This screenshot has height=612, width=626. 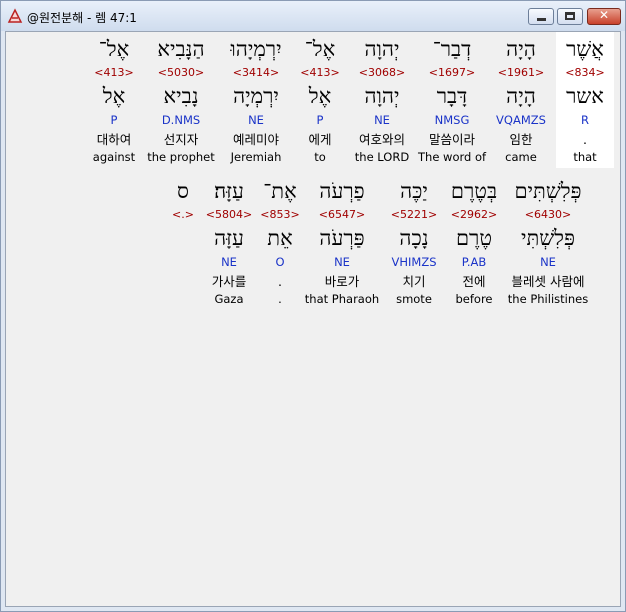 I want to click on lemma: אשר, so click(x=585, y=96).